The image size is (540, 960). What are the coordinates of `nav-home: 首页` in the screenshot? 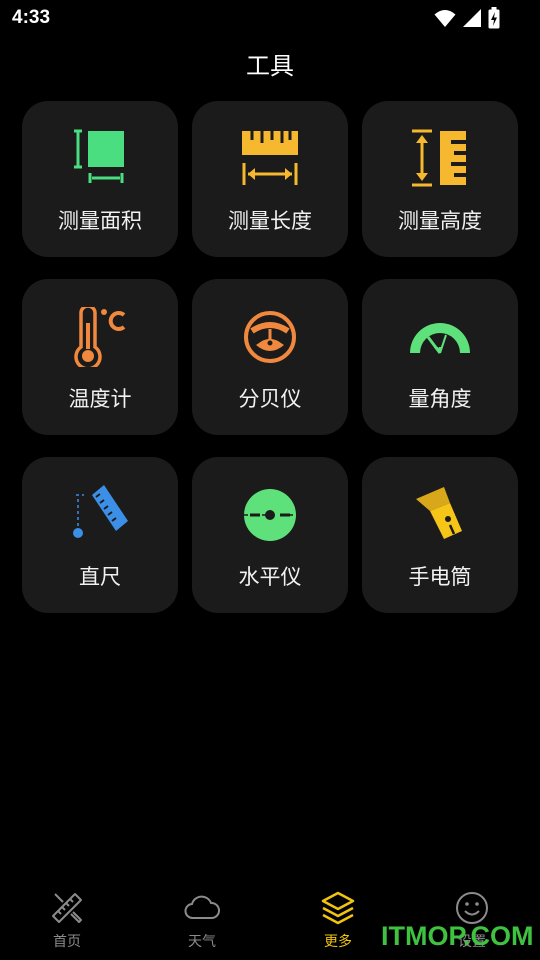 It's located at (67, 925).